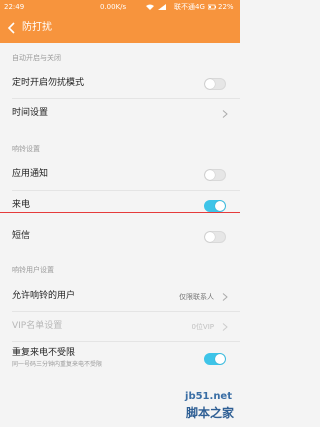 The width and height of the screenshot is (320, 427). Describe the element at coordinates (196, 297) in the screenshot. I see `allowed-users-value: 仅限联系人` at that location.